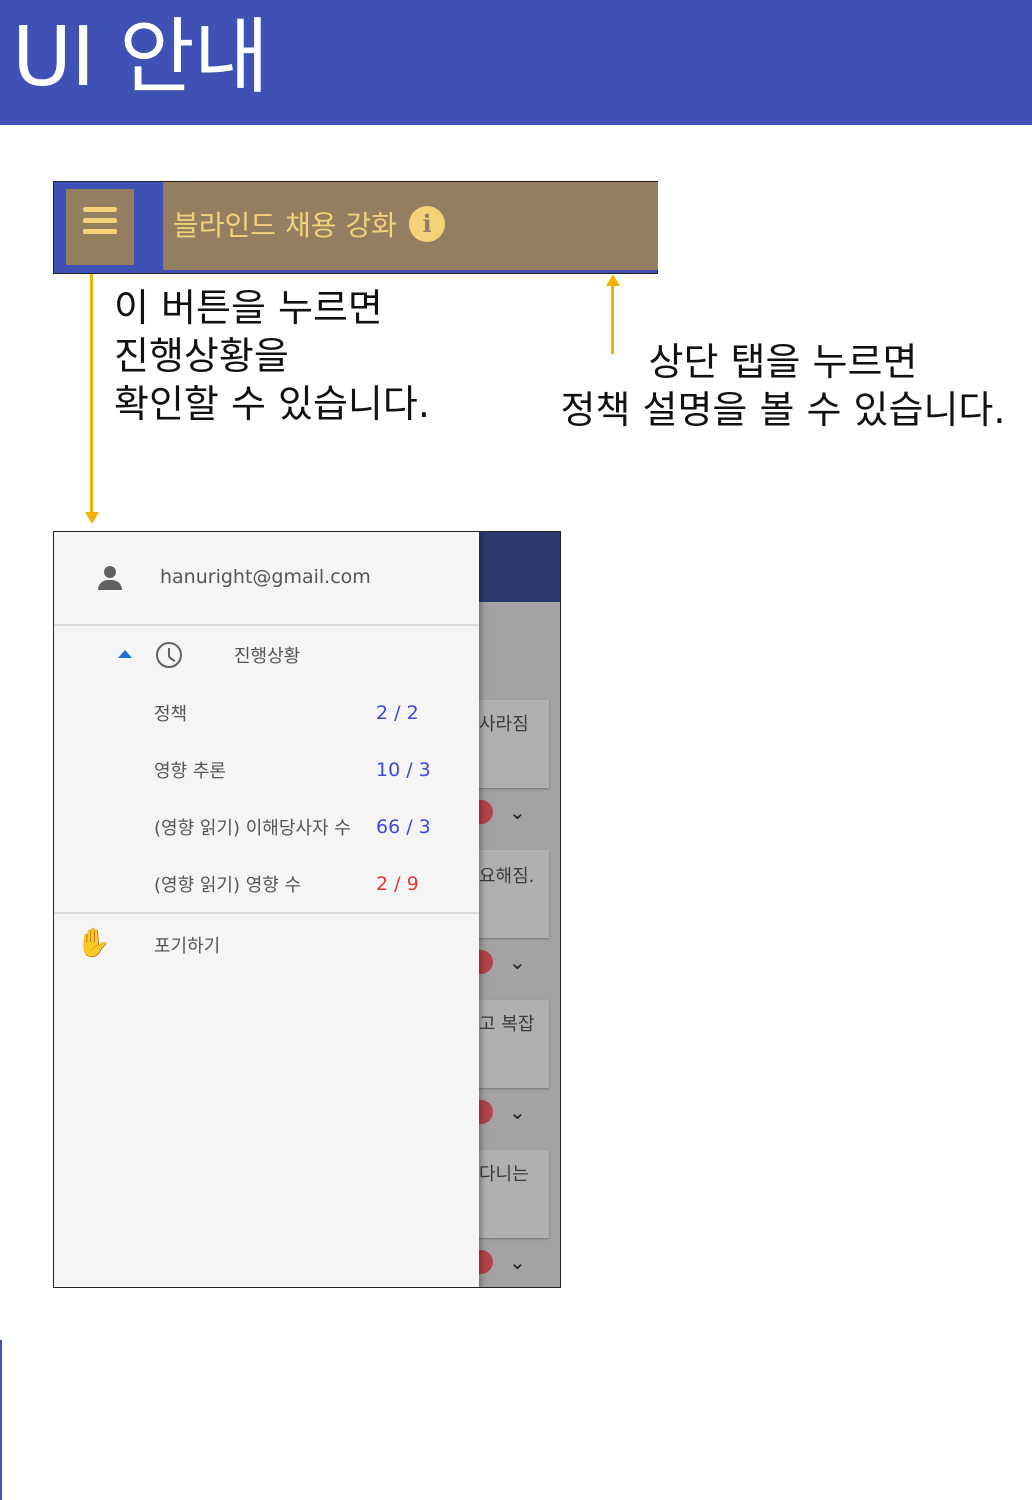 The height and width of the screenshot is (1500, 1032). What do you see at coordinates (171, 714) in the screenshot?
I see `progress-item-label: 정책` at bounding box center [171, 714].